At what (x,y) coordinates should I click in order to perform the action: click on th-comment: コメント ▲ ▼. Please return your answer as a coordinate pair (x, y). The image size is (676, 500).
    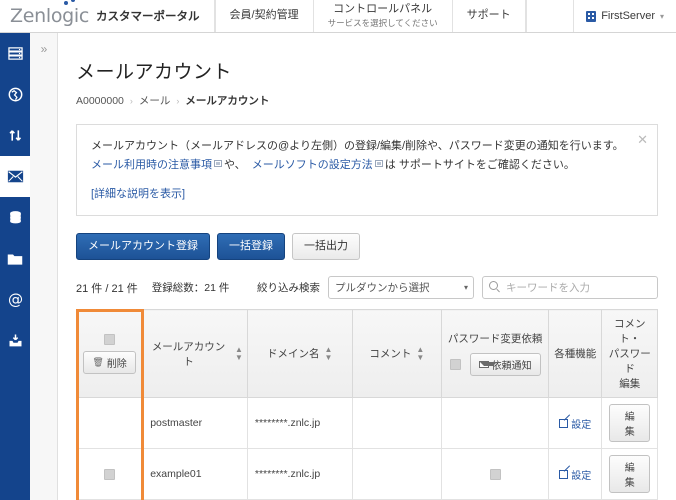
    Looking at the image, I should click on (397, 354).